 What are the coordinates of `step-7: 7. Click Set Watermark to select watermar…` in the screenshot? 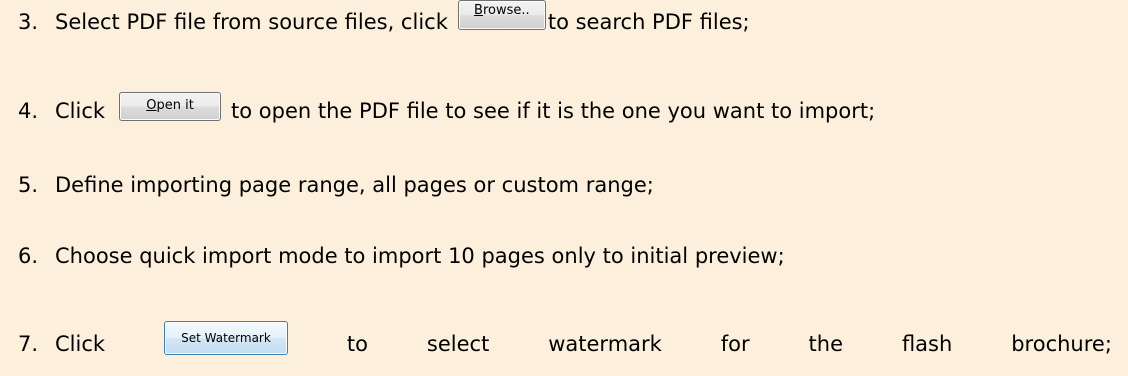 It's located at (565, 342).